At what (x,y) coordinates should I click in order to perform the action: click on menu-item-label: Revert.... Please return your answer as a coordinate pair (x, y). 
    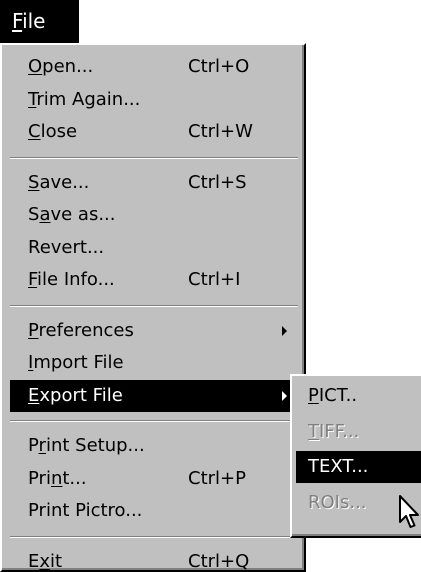
    Looking at the image, I should click on (66, 247).